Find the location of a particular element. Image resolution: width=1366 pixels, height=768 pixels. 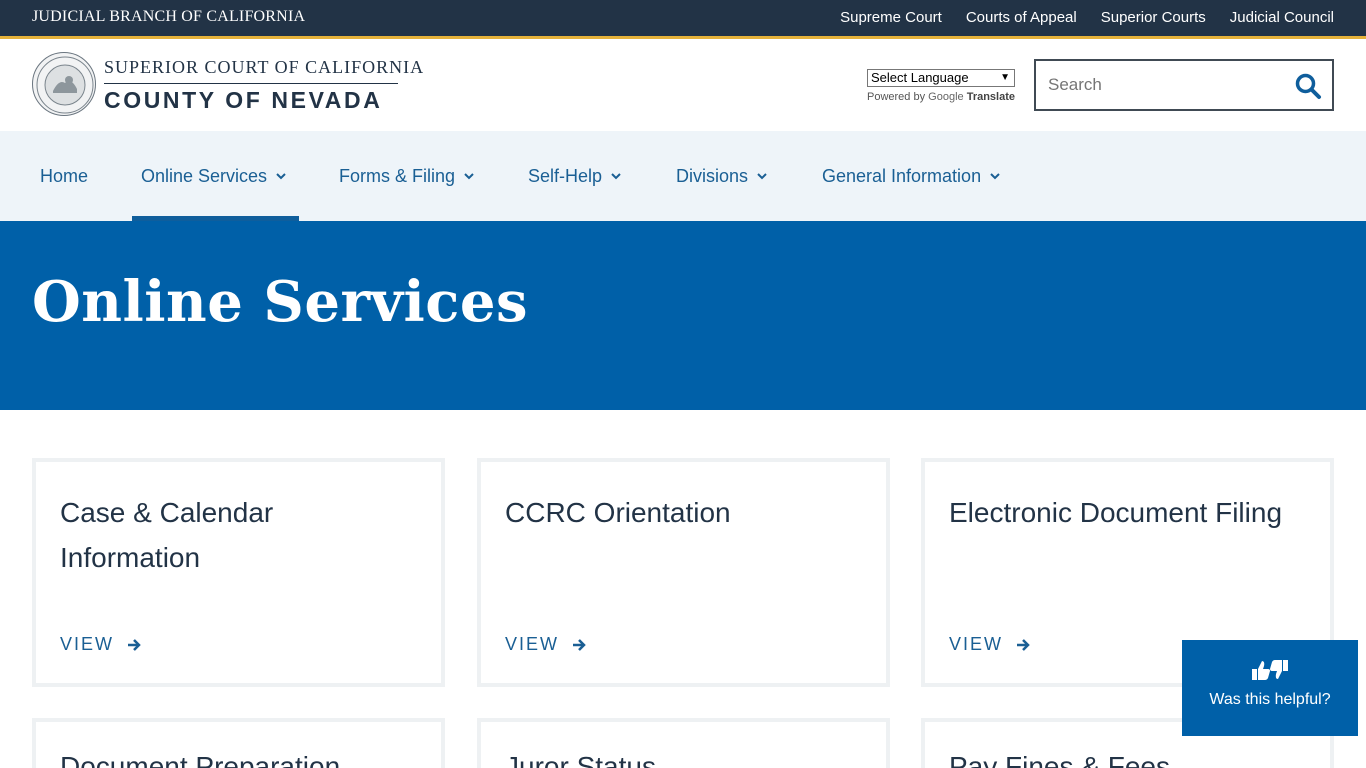

google-logo-text: Google is located at coordinates (946, 97).